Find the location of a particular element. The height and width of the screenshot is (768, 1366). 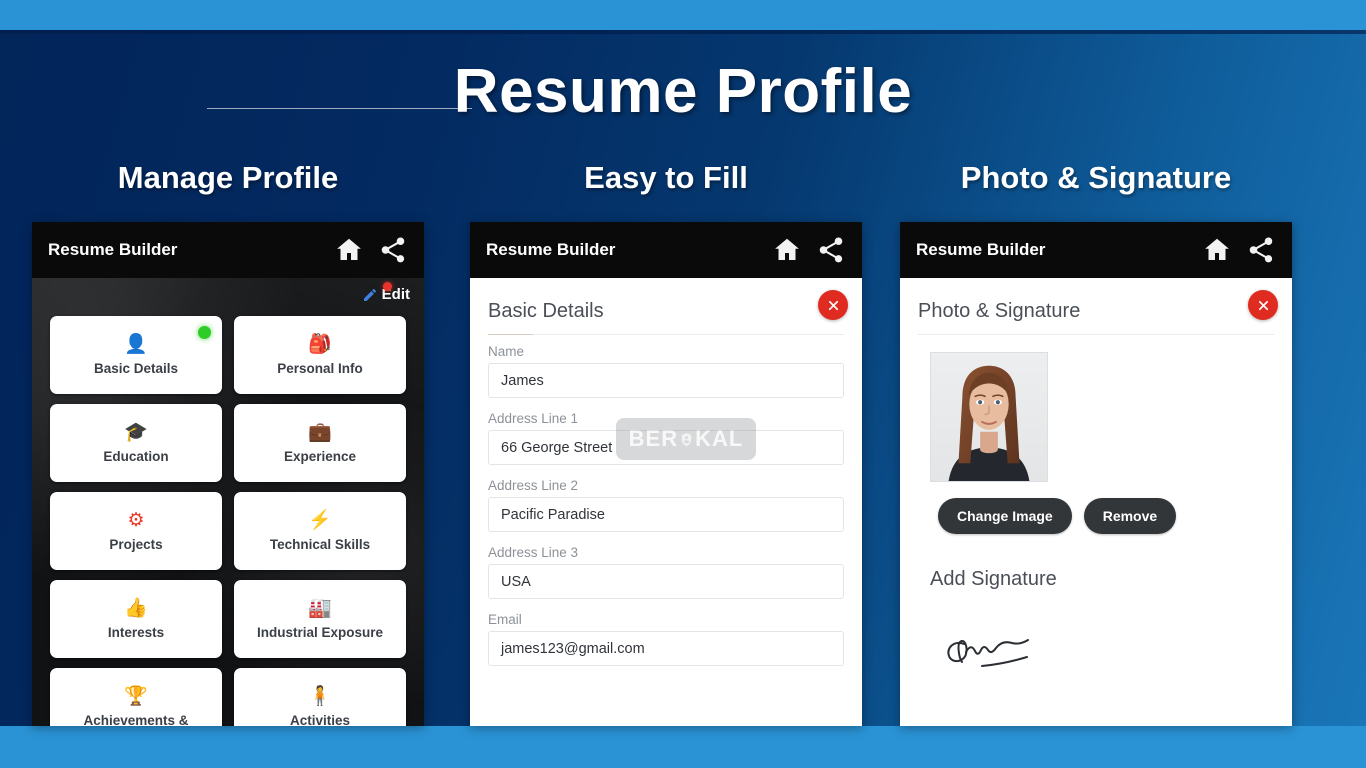

berakal-logo-icon is located at coordinates (686, 439).